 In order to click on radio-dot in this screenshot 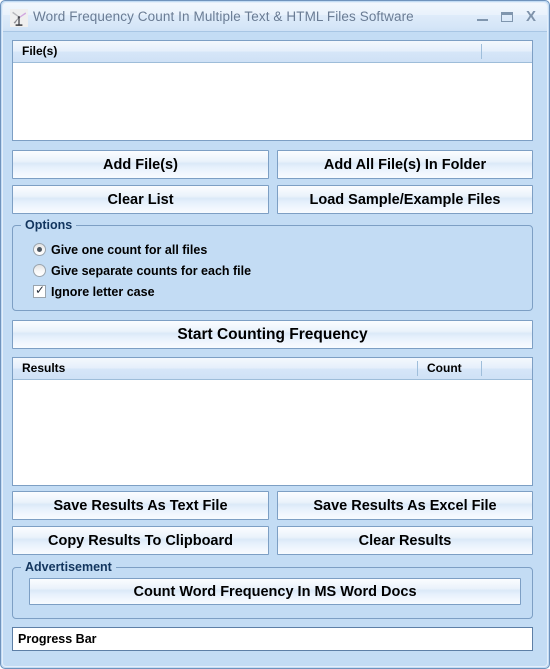, I will do `click(39, 249)`.